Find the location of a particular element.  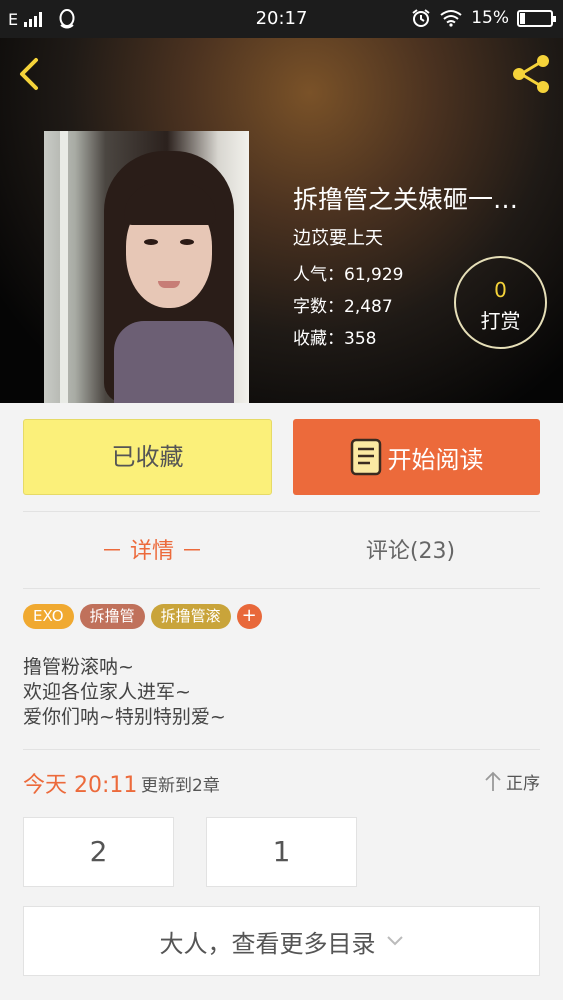

battery-fill is located at coordinates (522, 18).